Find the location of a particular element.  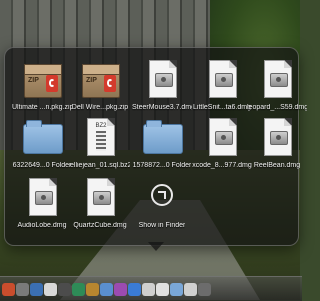

stack-item-elliejean-bz2: BZ2 elliejean_01.sql.bz2 is located at coordinates (100, 145).